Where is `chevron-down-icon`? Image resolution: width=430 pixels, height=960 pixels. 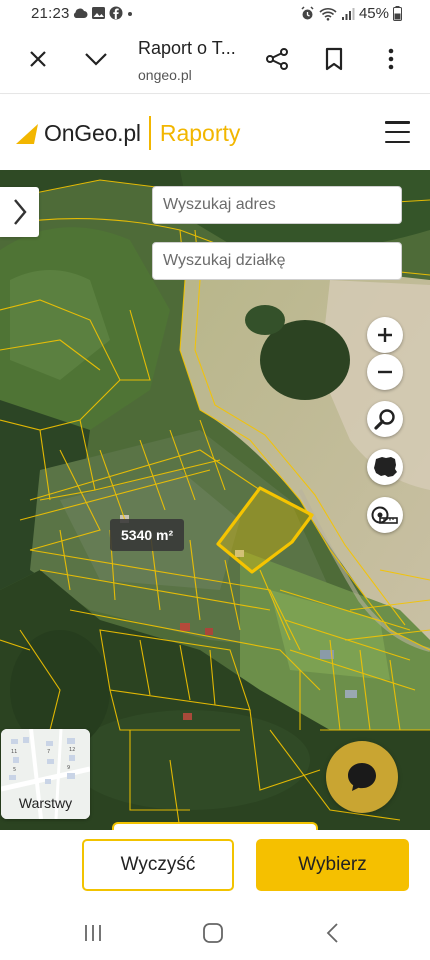
chevron-down-icon is located at coordinates (96, 59).